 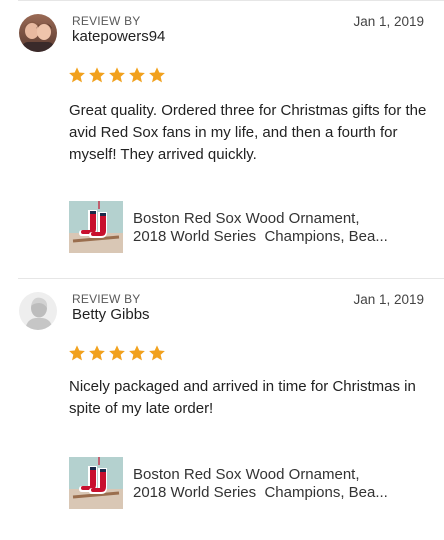 What do you see at coordinates (118, 37) in the screenshot?
I see `reviewer-name: katepowers94` at bounding box center [118, 37].